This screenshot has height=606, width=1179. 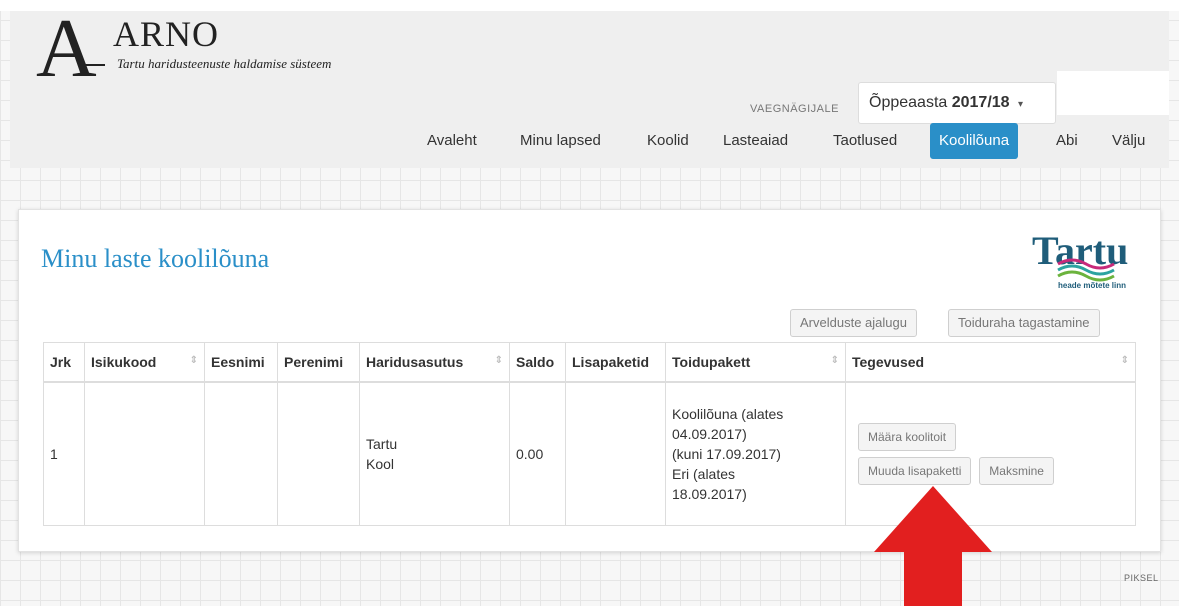 I want to click on column-header-jrk: Jrk, so click(x=64, y=362).